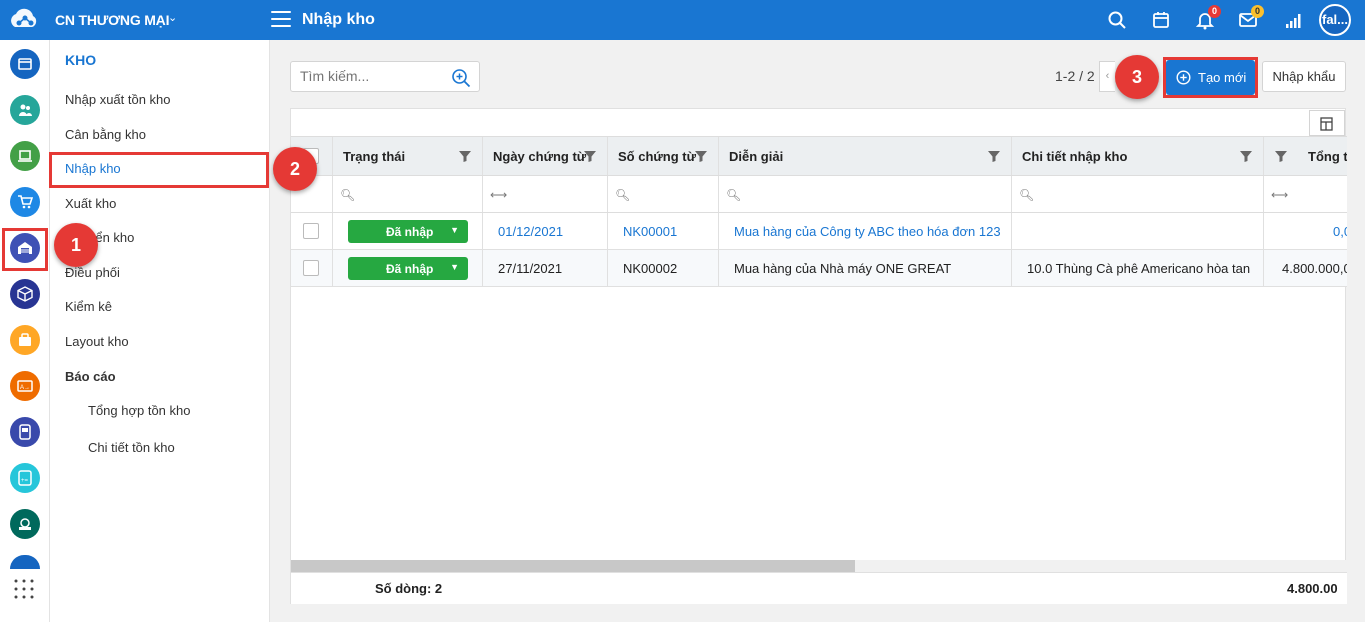 This screenshot has height=622, width=1365. What do you see at coordinates (1304, 76) in the screenshot?
I see `import-button: Nhập khẩu` at bounding box center [1304, 76].